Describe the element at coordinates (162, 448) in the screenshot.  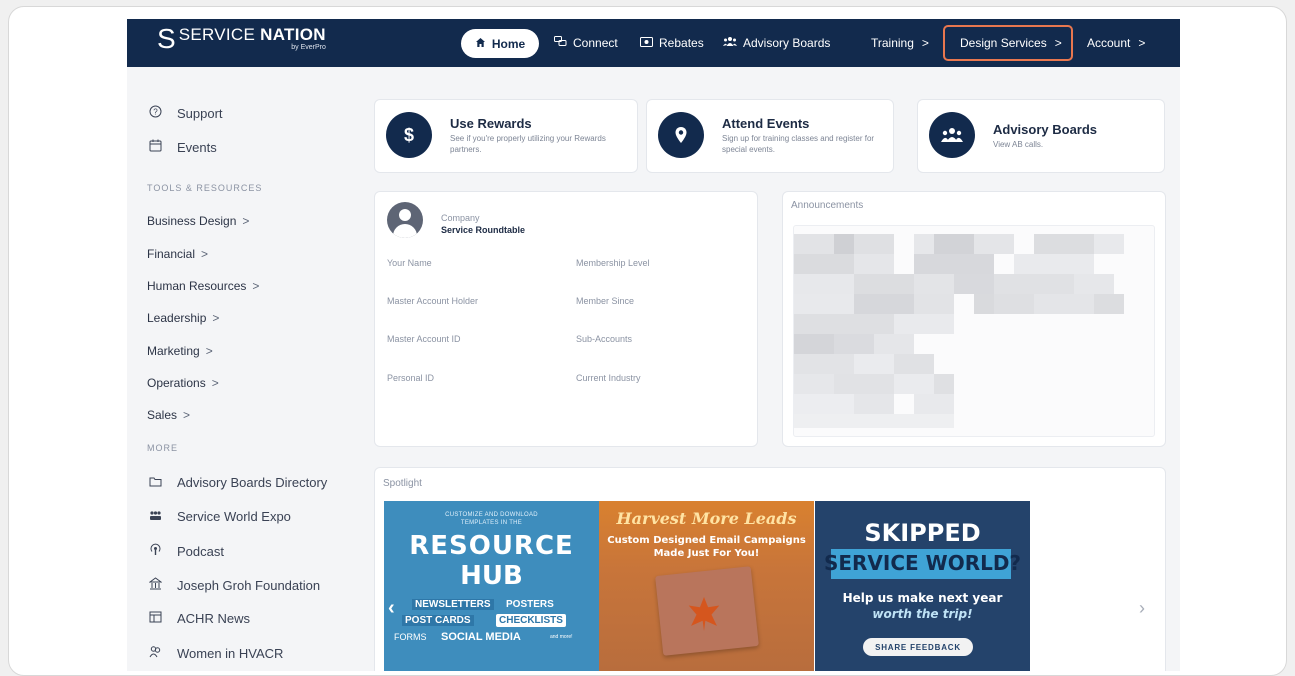
I see `more-heading: MORE` at that location.